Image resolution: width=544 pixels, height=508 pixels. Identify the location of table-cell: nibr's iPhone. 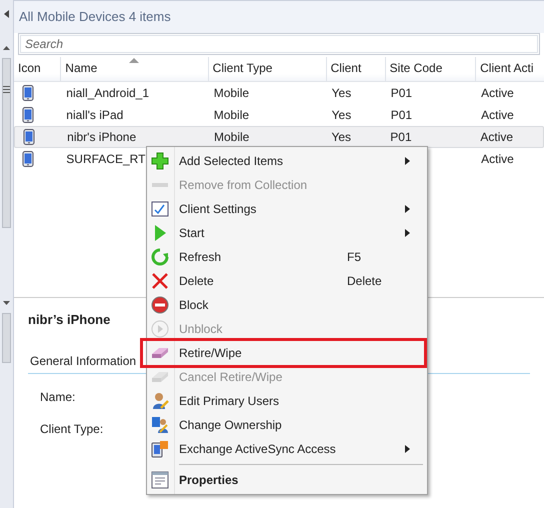
(101, 137).